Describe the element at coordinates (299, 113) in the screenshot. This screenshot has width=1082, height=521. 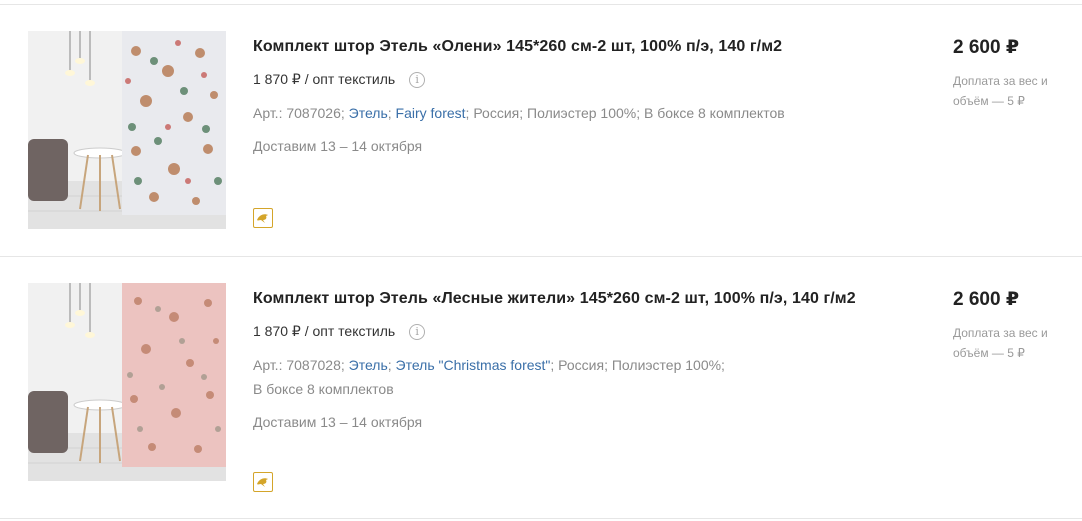
I see `article-number: Арт.: 7087026;` at that location.